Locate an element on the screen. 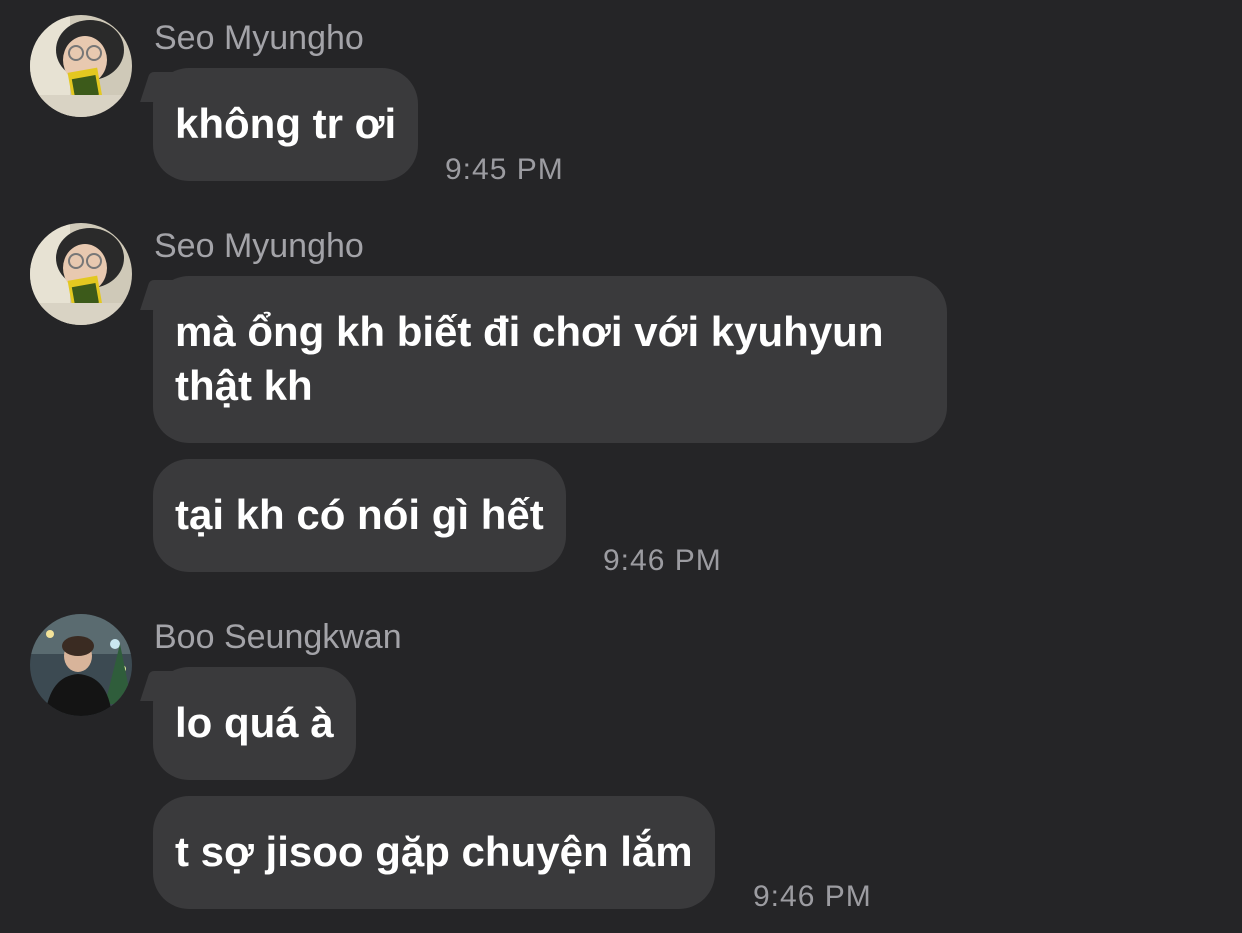  avatar-boo-seungkwan is located at coordinates (81, 665).